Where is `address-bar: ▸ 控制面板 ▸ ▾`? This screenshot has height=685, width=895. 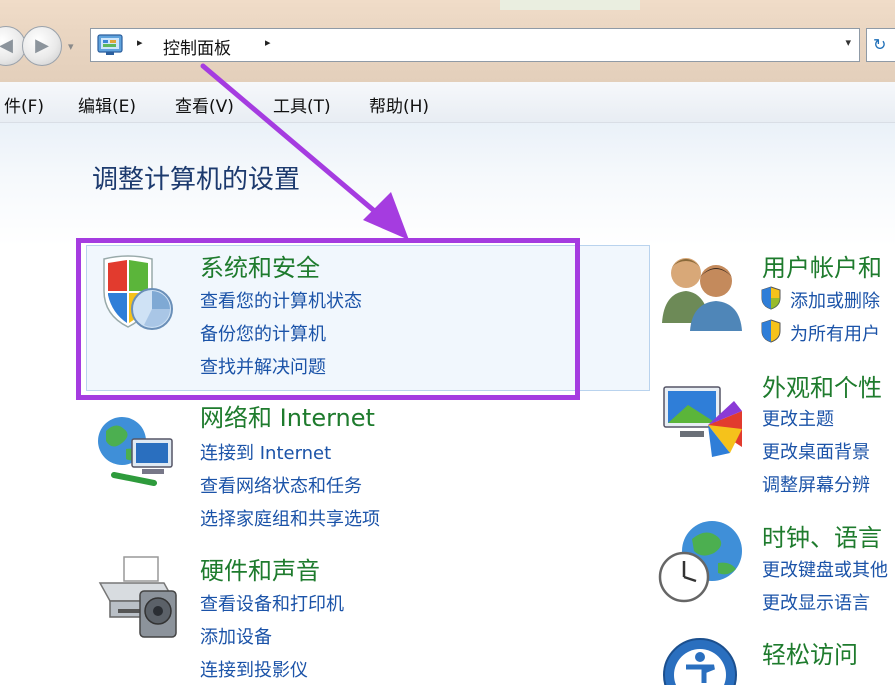 address-bar: ▸ 控制面板 ▸ ▾ is located at coordinates (475, 45).